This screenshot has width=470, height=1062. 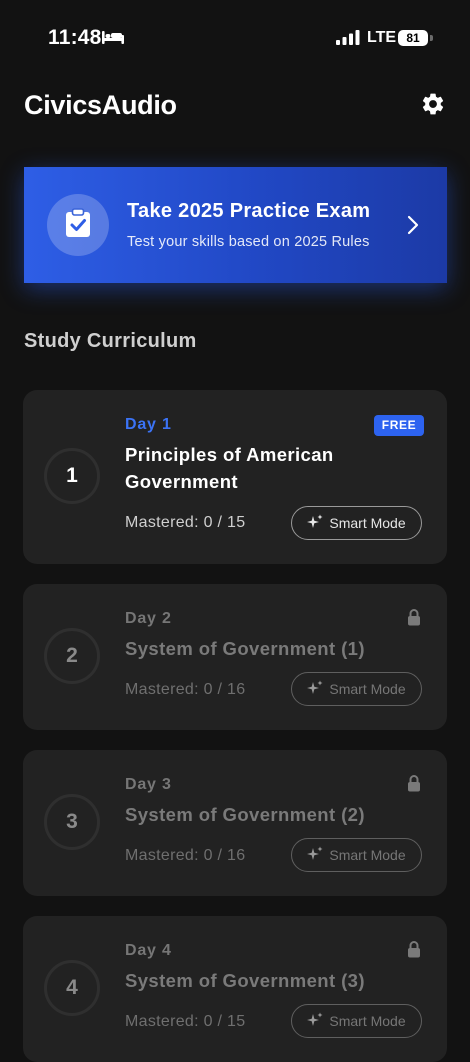 What do you see at coordinates (72, 476) in the screenshot?
I see `day-number-circle: 1` at bounding box center [72, 476].